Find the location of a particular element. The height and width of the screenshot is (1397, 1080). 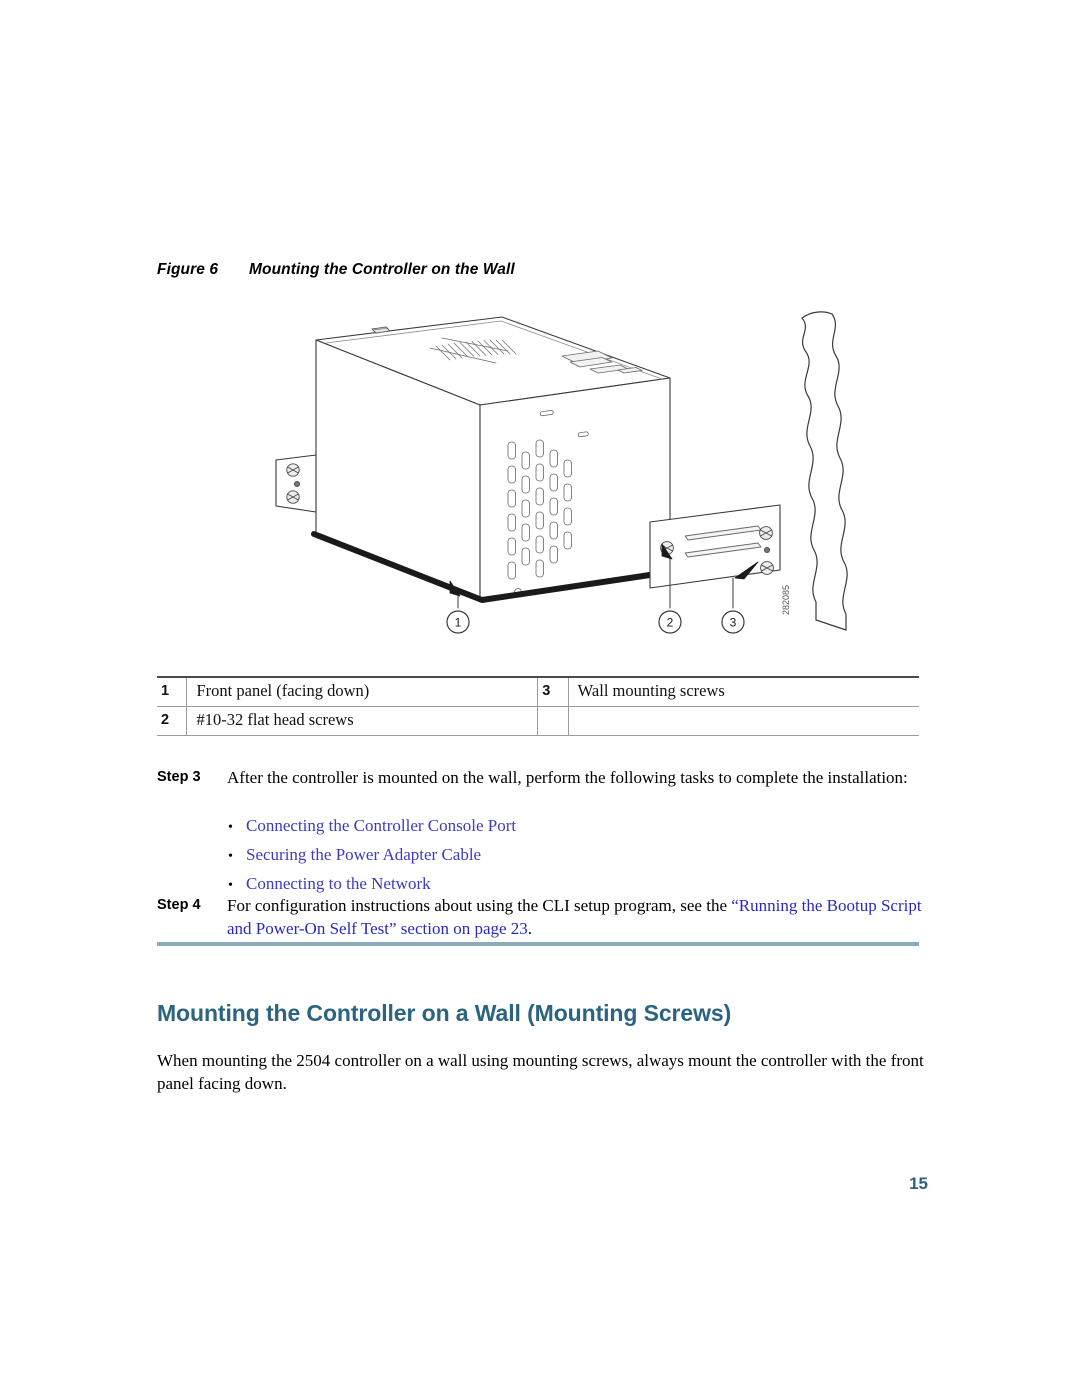

step-4-text-after: . is located at coordinates (530, 928).